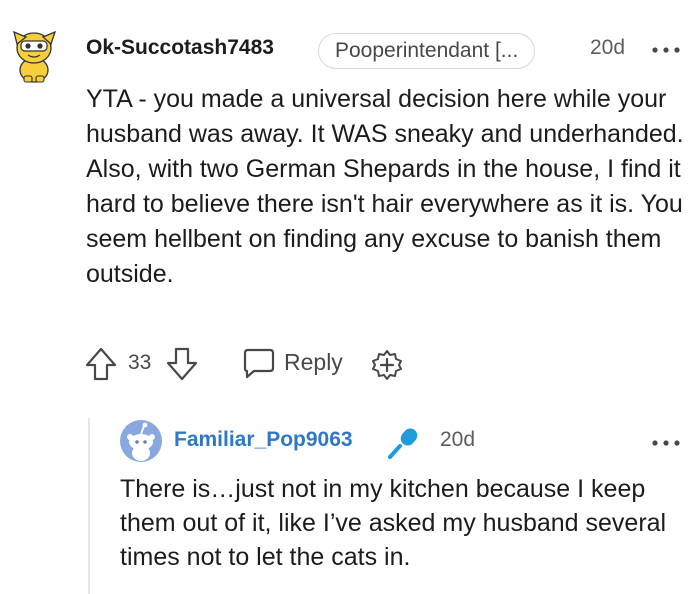 The image size is (700, 594). Describe the element at coordinates (387, 365) in the screenshot. I see `award-icon` at that location.